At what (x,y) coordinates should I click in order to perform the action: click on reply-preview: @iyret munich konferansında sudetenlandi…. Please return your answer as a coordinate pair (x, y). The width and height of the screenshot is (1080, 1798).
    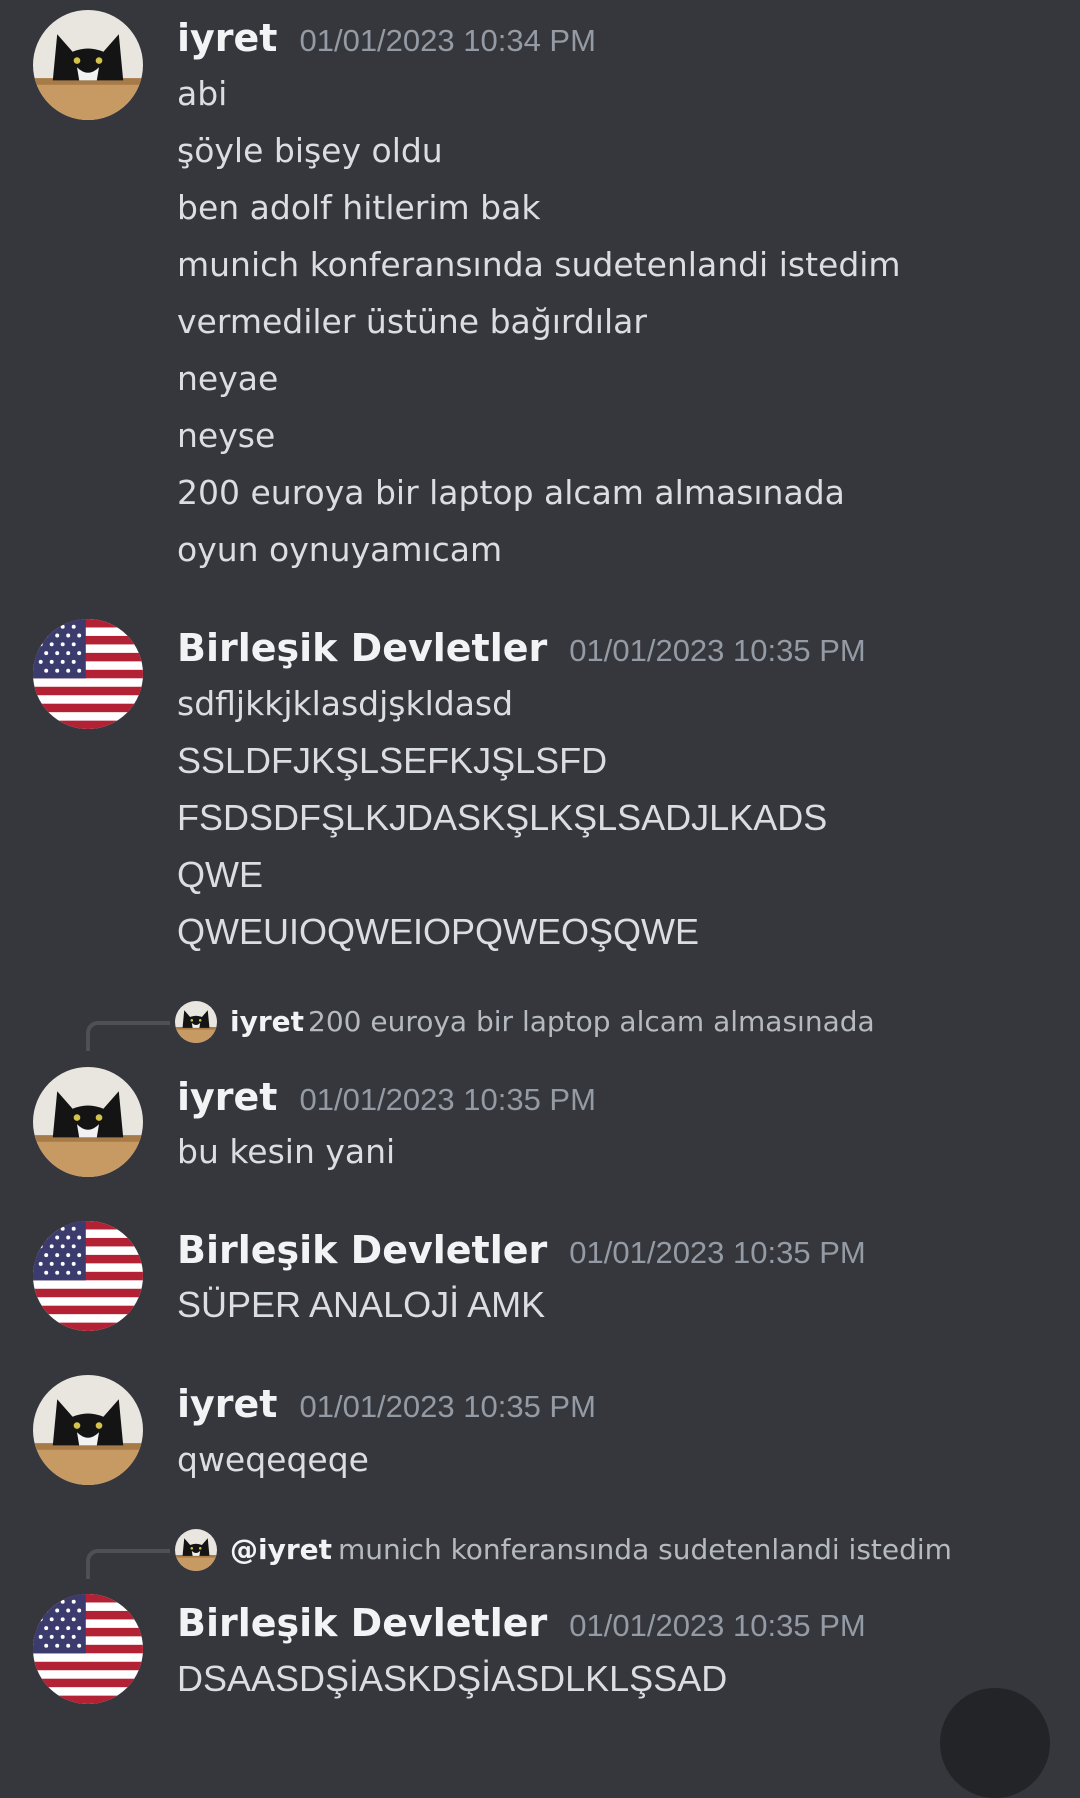
    Looking at the image, I should click on (540, 1553).